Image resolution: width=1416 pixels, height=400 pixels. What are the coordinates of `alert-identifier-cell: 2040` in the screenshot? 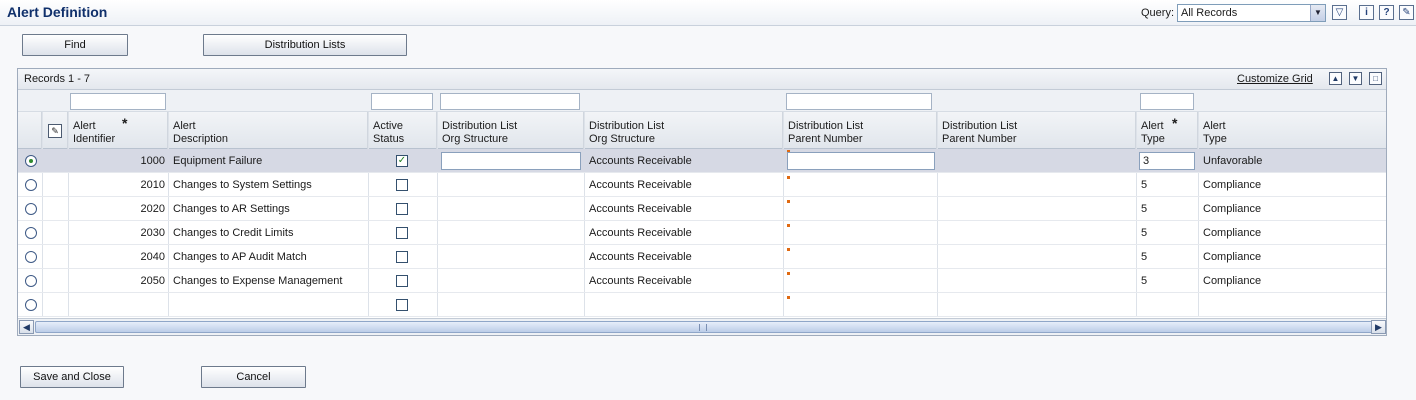 It's located at (152, 257).